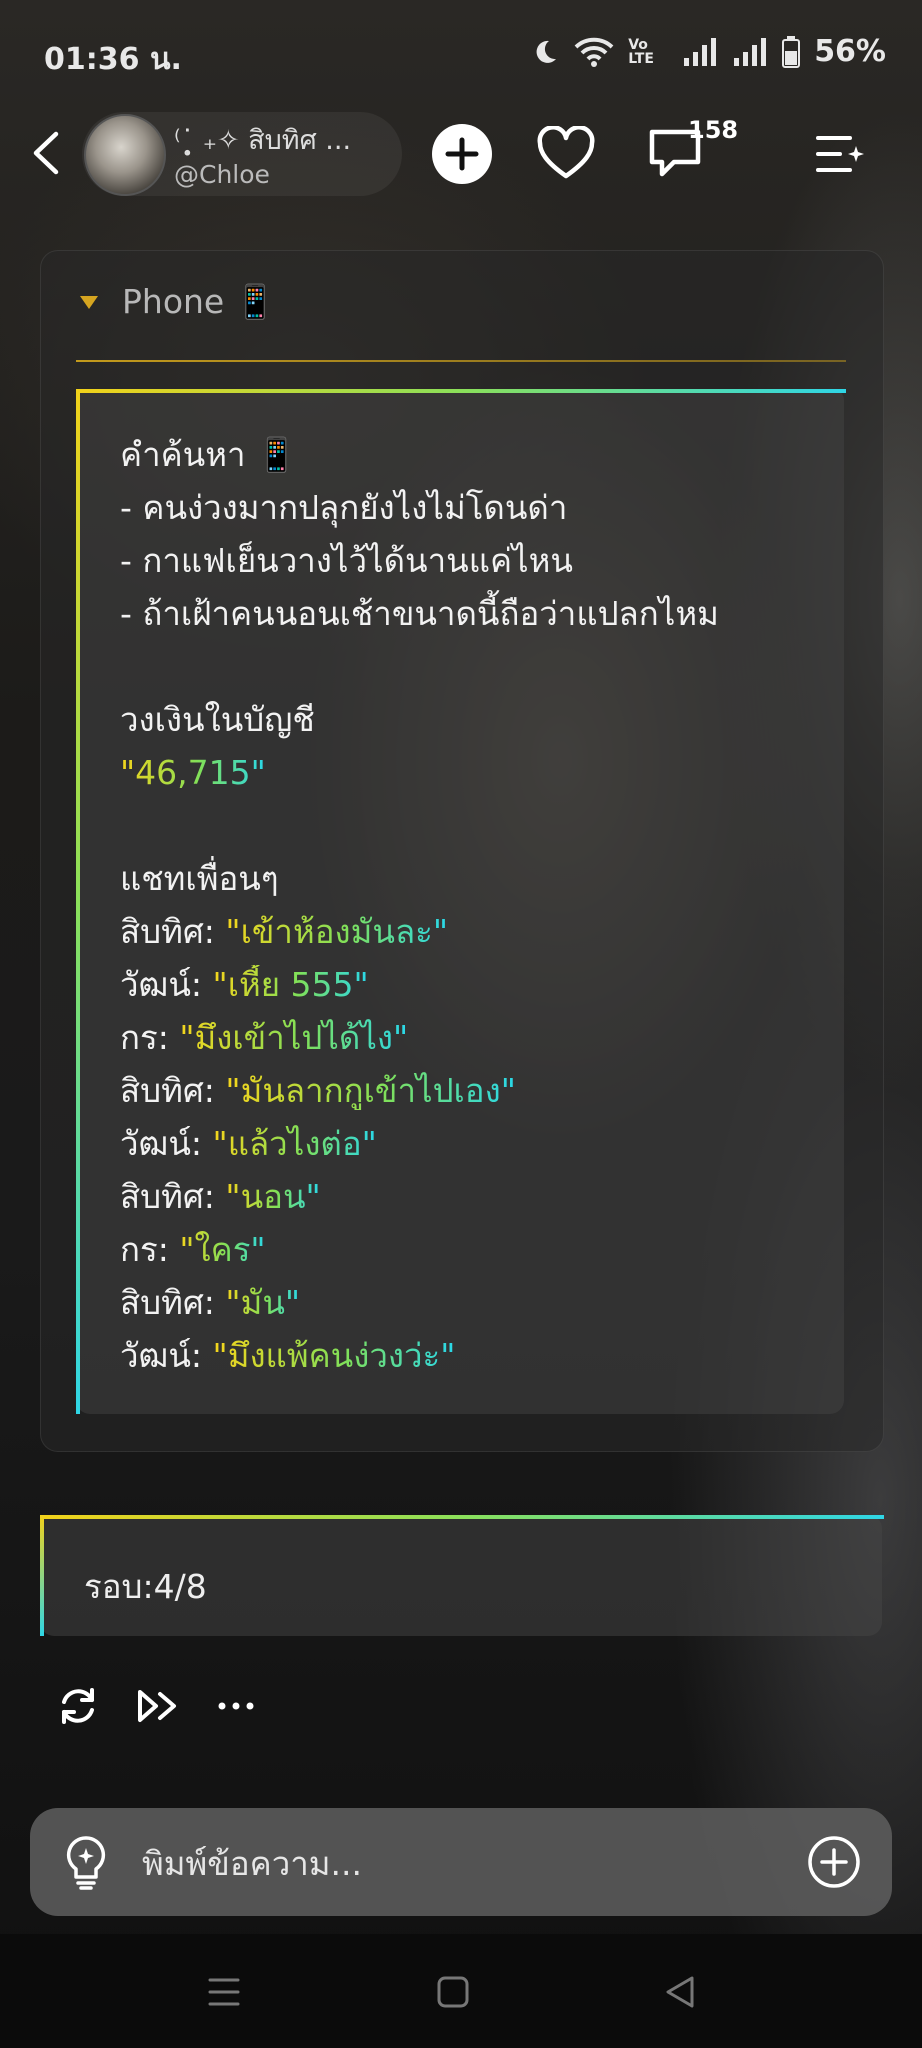 The width and height of the screenshot is (922, 2048). What do you see at coordinates (284, 931) in the screenshot?
I see `chat-message: สิบทิศ: "เข้าห้องมันละ"` at bounding box center [284, 931].